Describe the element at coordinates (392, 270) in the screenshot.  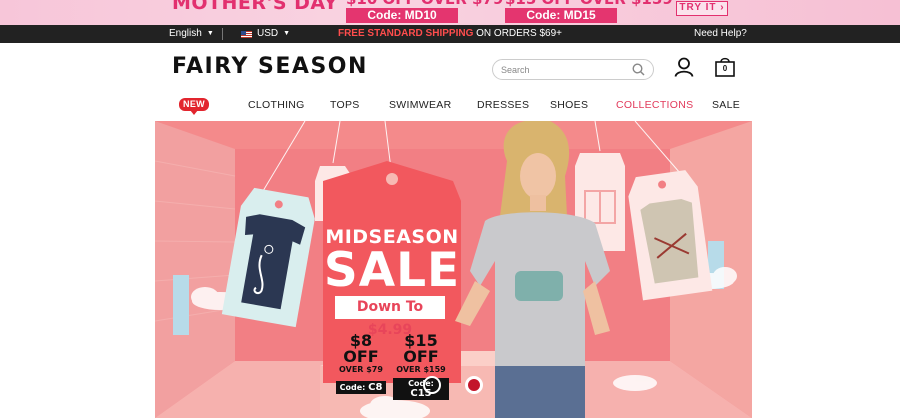
I see `tag-sale: SALE` at that location.